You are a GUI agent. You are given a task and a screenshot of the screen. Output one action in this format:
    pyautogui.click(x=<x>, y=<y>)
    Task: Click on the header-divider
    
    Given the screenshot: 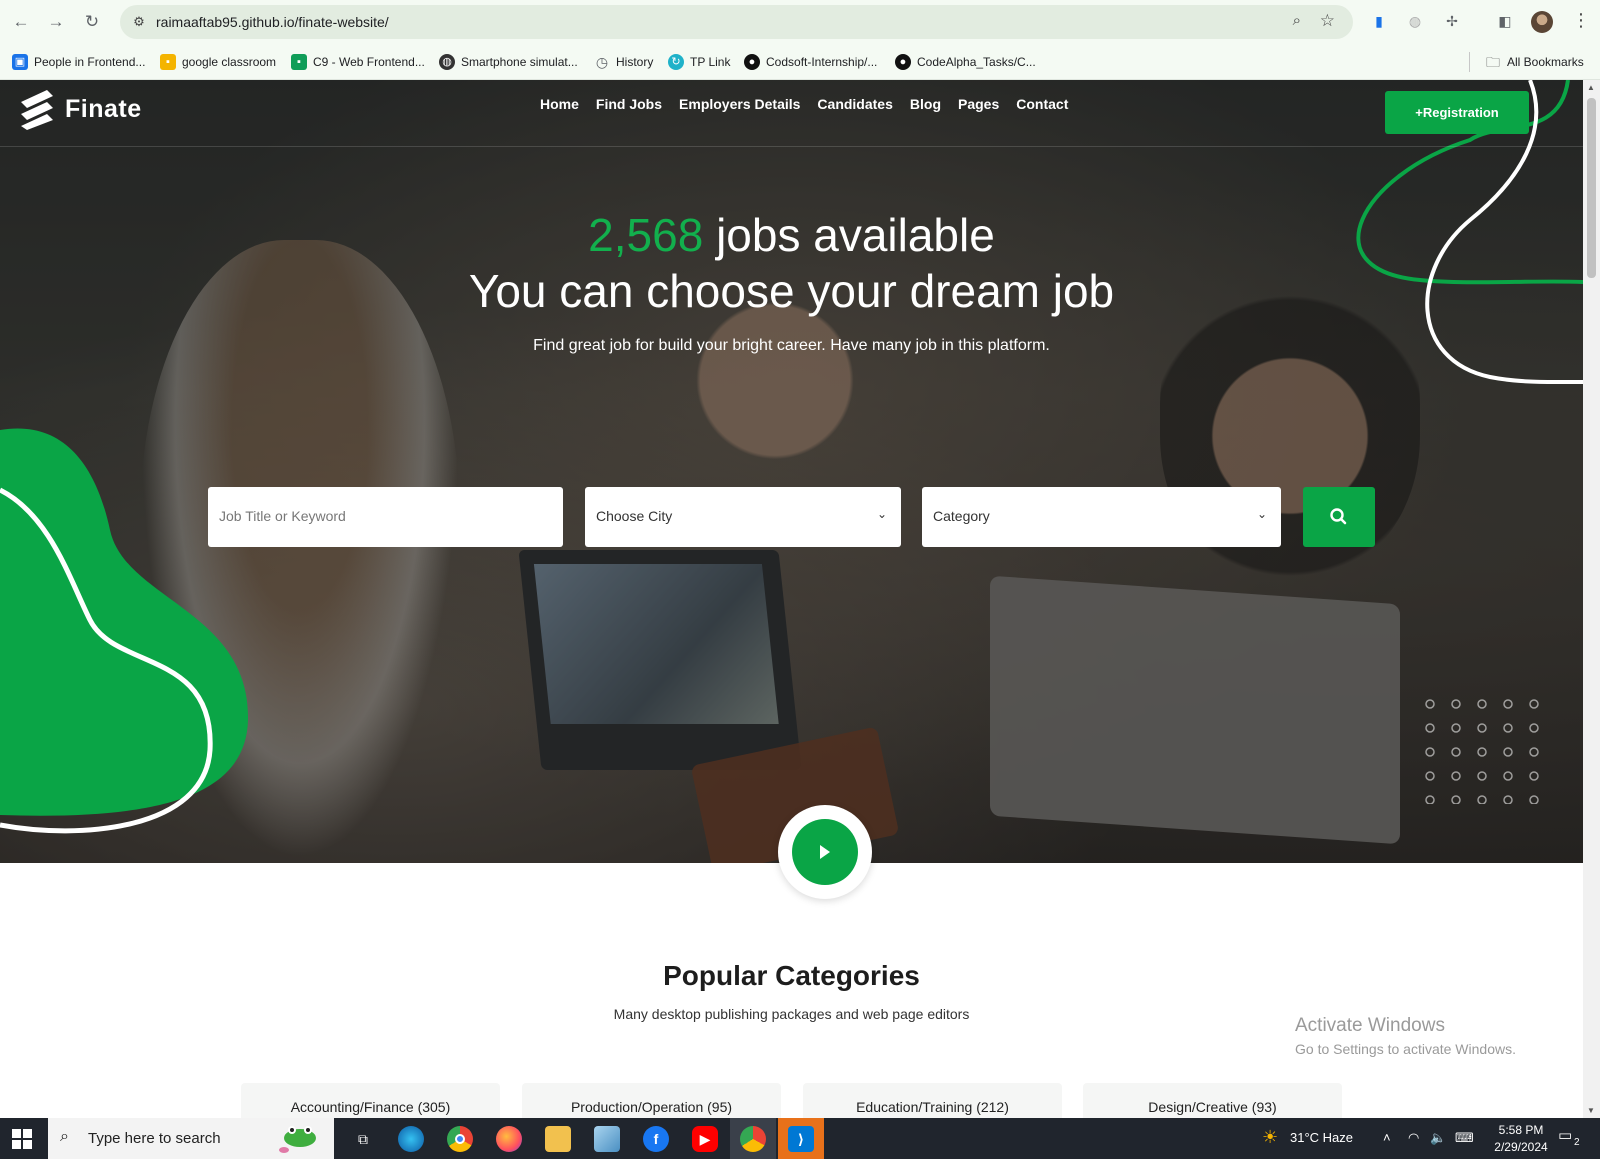 What is the action you would take?
    pyautogui.click(x=791, y=146)
    